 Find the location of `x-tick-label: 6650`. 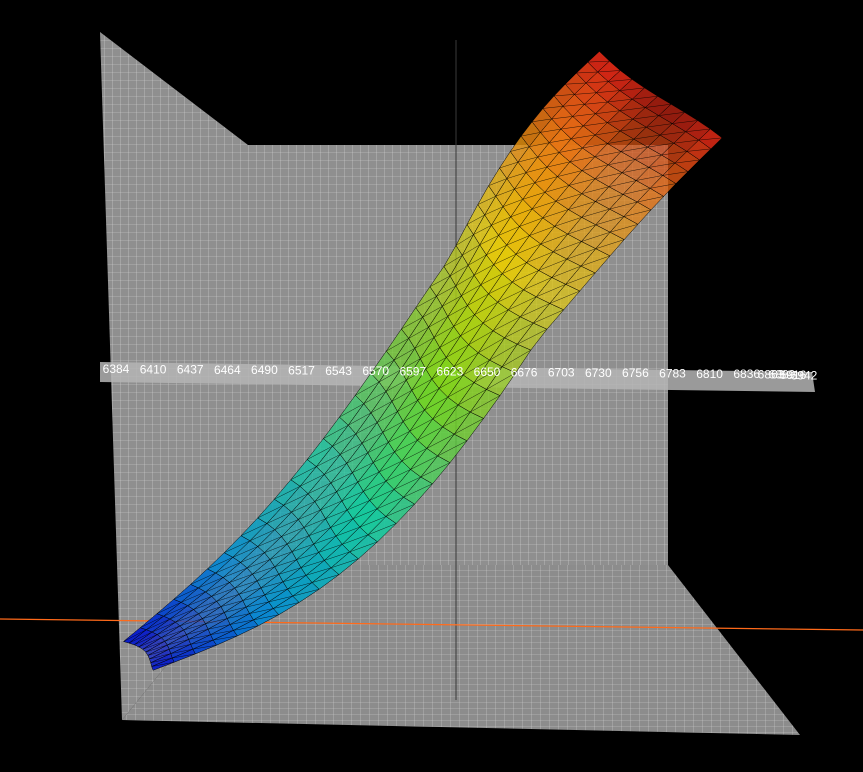

x-tick-label: 6650 is located at coordinates (487, 372).